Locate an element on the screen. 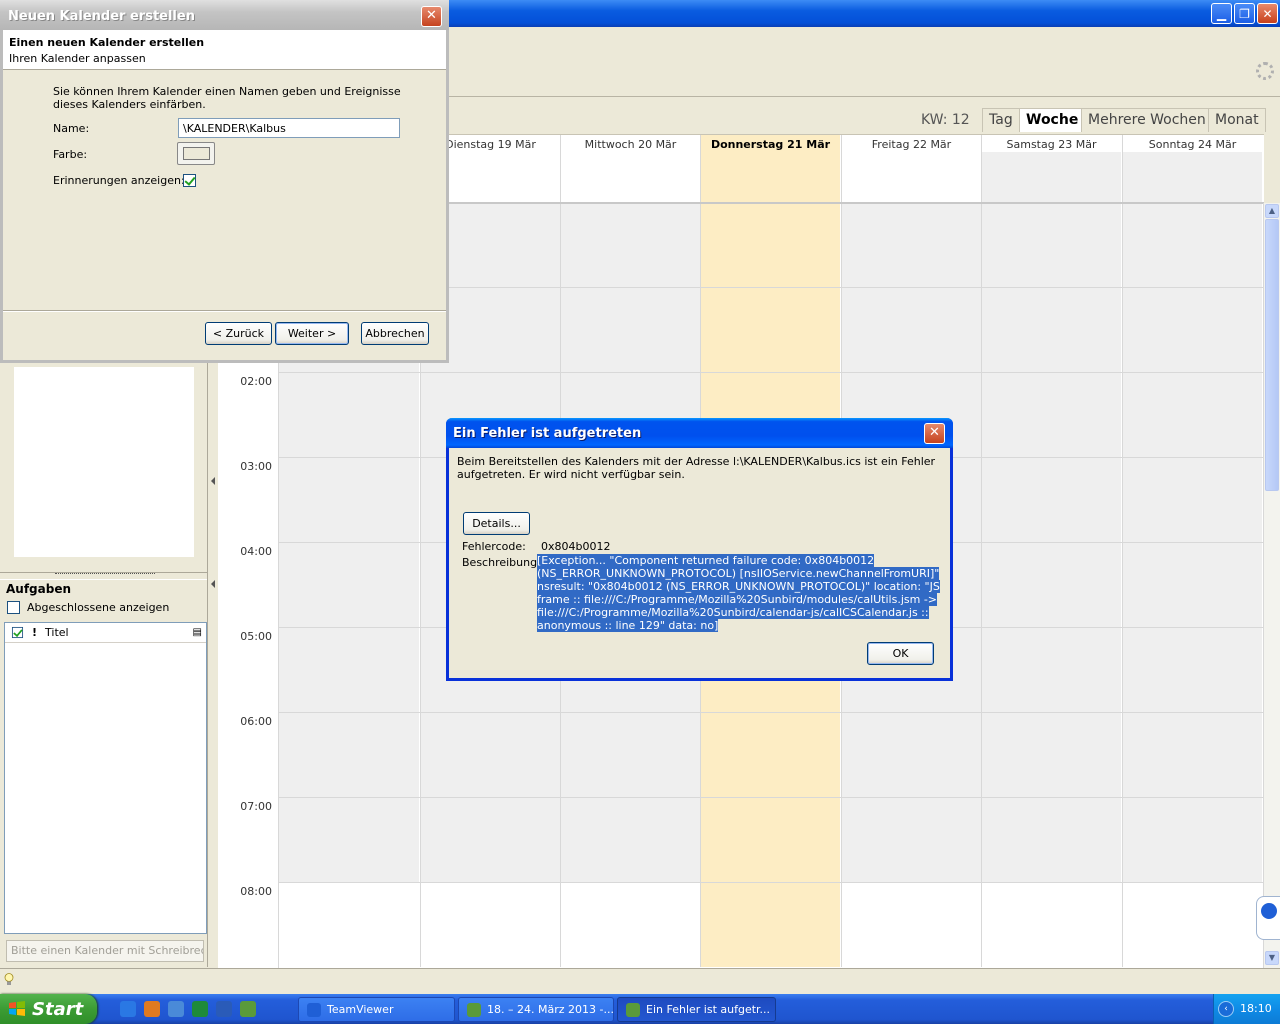  word-icon is located at coordinates (224, 1009).